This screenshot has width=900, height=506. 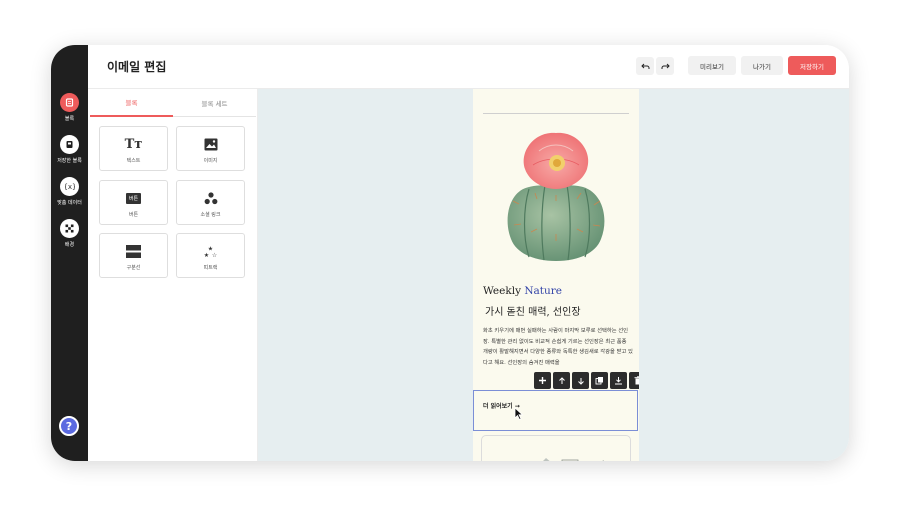 I want to click on custom-data-icon: {x}, so click(x=69, y=186).